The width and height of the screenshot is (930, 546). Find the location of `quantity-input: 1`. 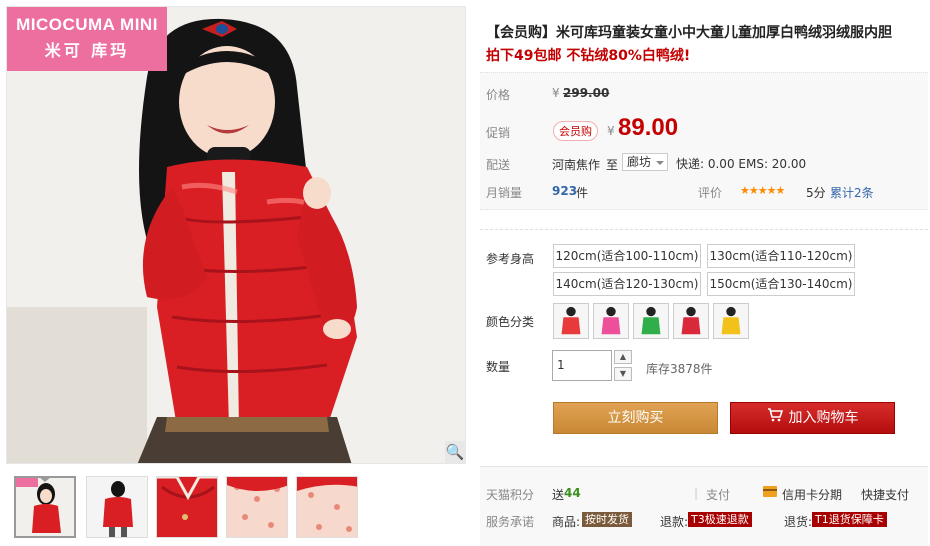

quantity-input: 1 is located at coordinates (582, 365).